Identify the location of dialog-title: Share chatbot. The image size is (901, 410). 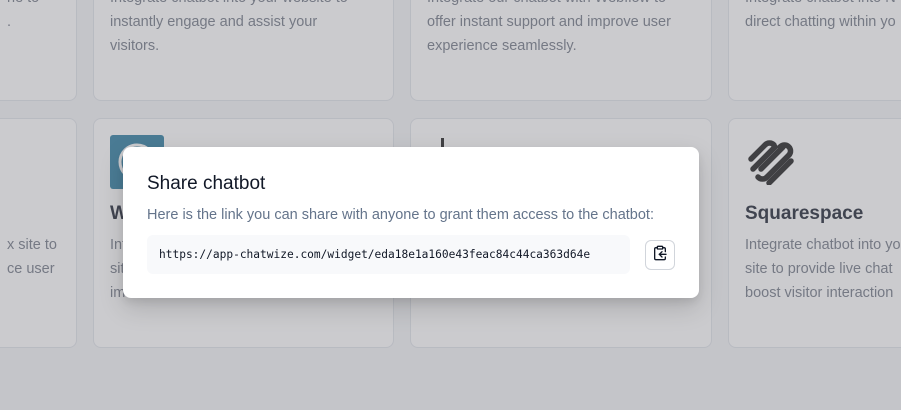
(206, 183).